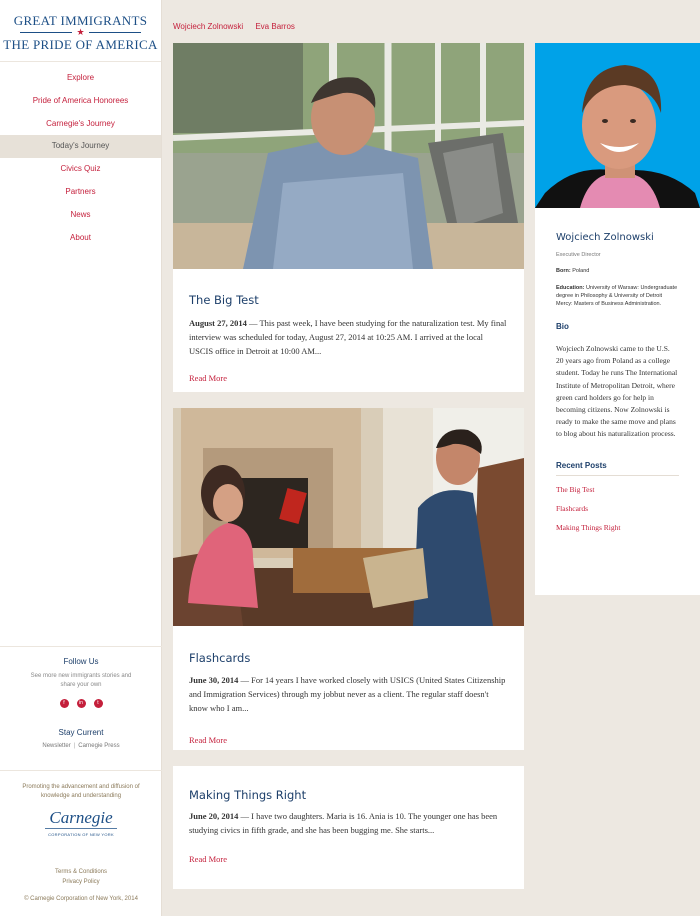  I want to click on post-date: August 27, 2014, so click(218, 323).